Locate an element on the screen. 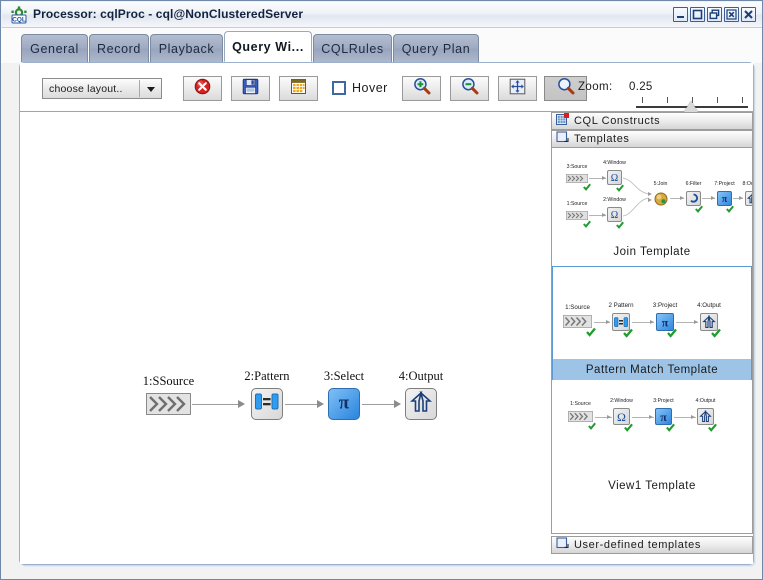 The width and height of the screenshot is (763, 580). mini-node: 4:Output is located at coordinates (706, 415).